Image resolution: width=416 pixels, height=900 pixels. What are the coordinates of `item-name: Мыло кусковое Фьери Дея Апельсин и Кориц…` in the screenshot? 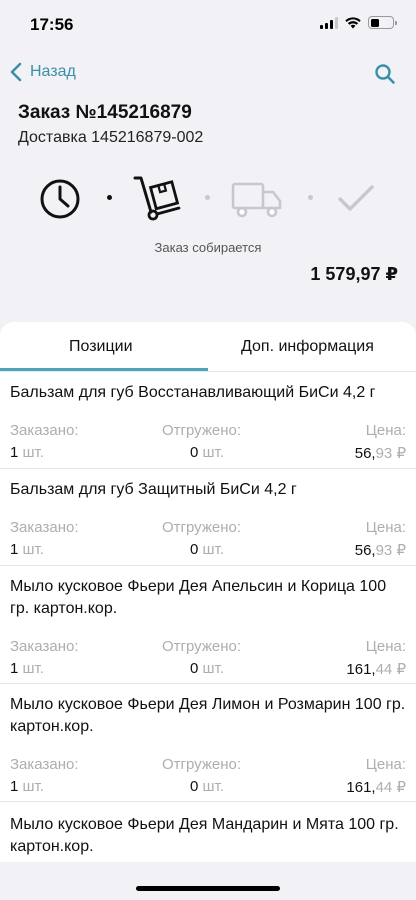 It's located at (198, 597).